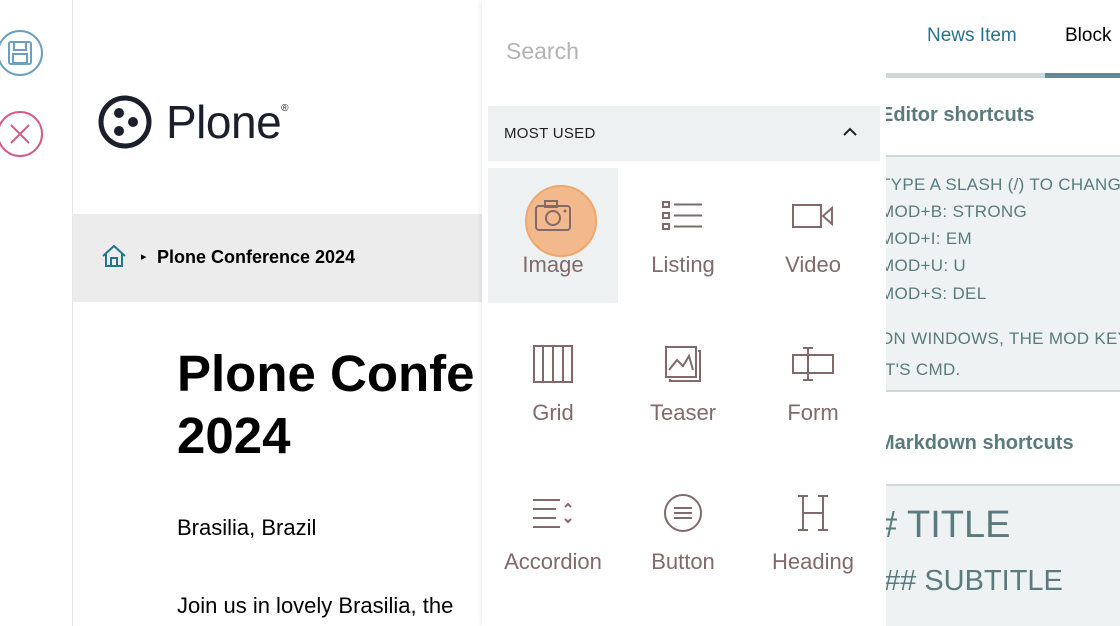 This screenshot has width=1120, height=626. I want to click on shortcut-line: MOD+B: STRONG, so click(956, 211).